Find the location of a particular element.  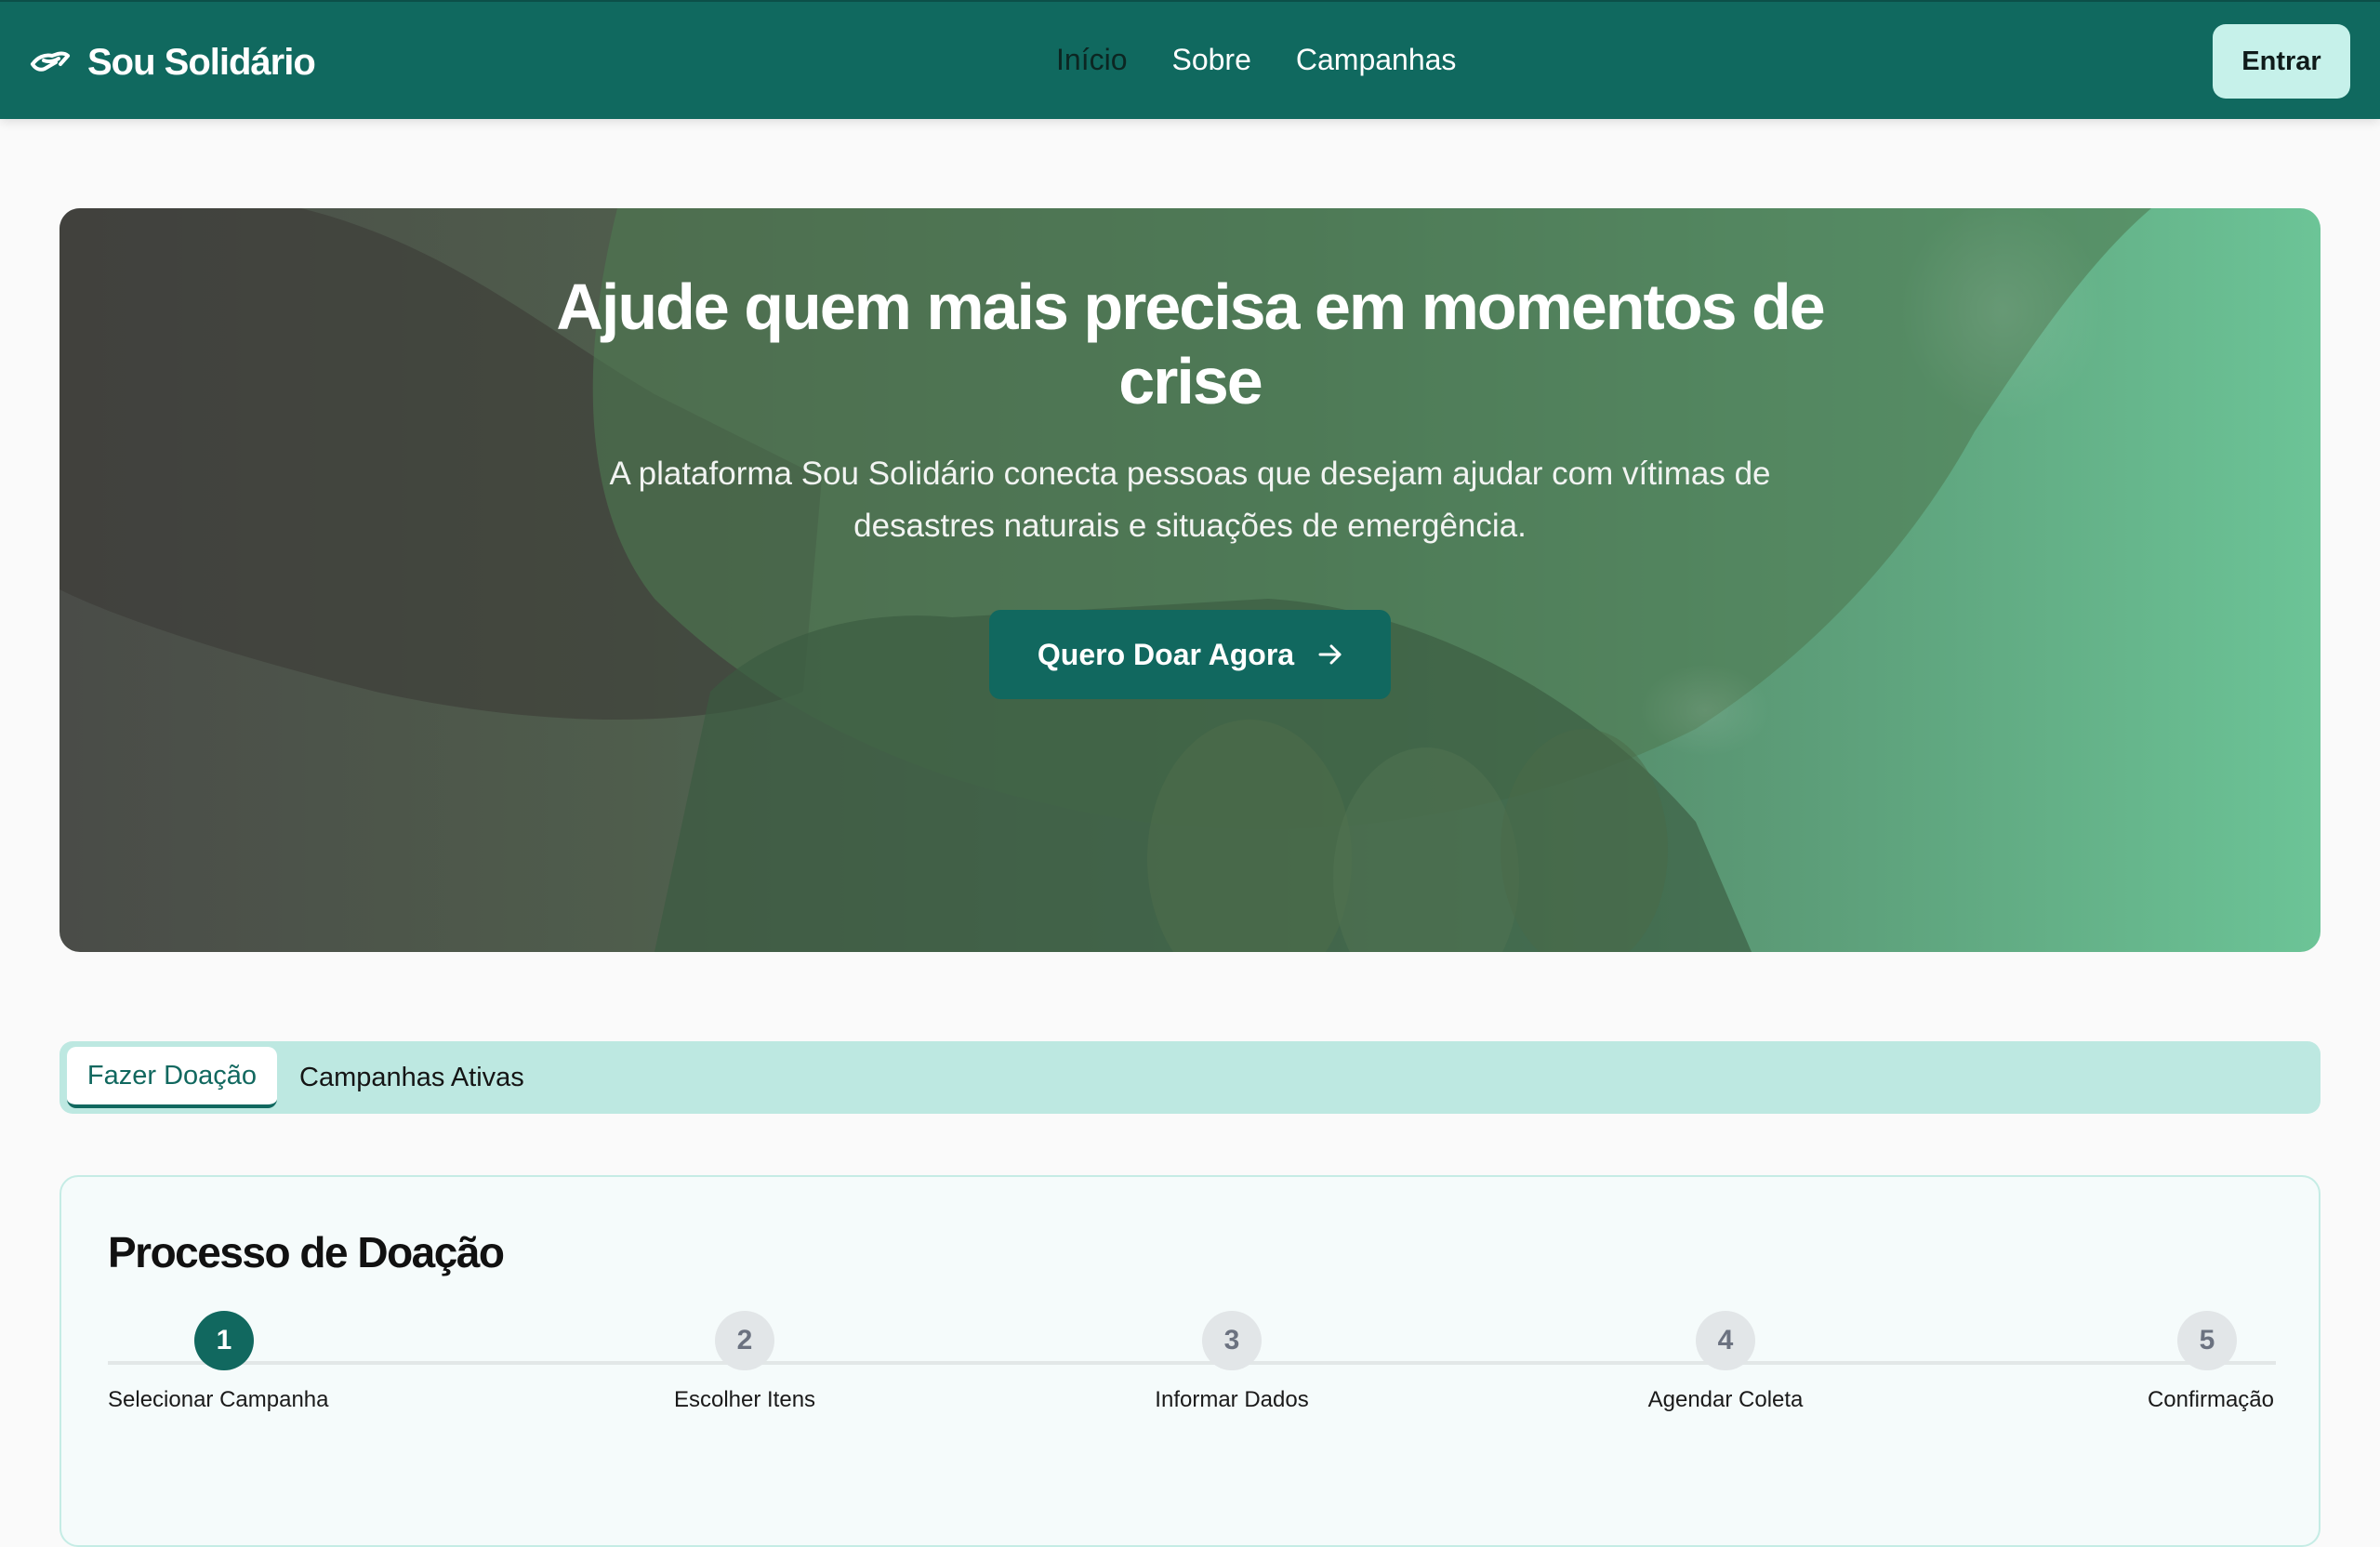

donate-now-label: Quero Doar Agora is located at coordinates (1166, 654).